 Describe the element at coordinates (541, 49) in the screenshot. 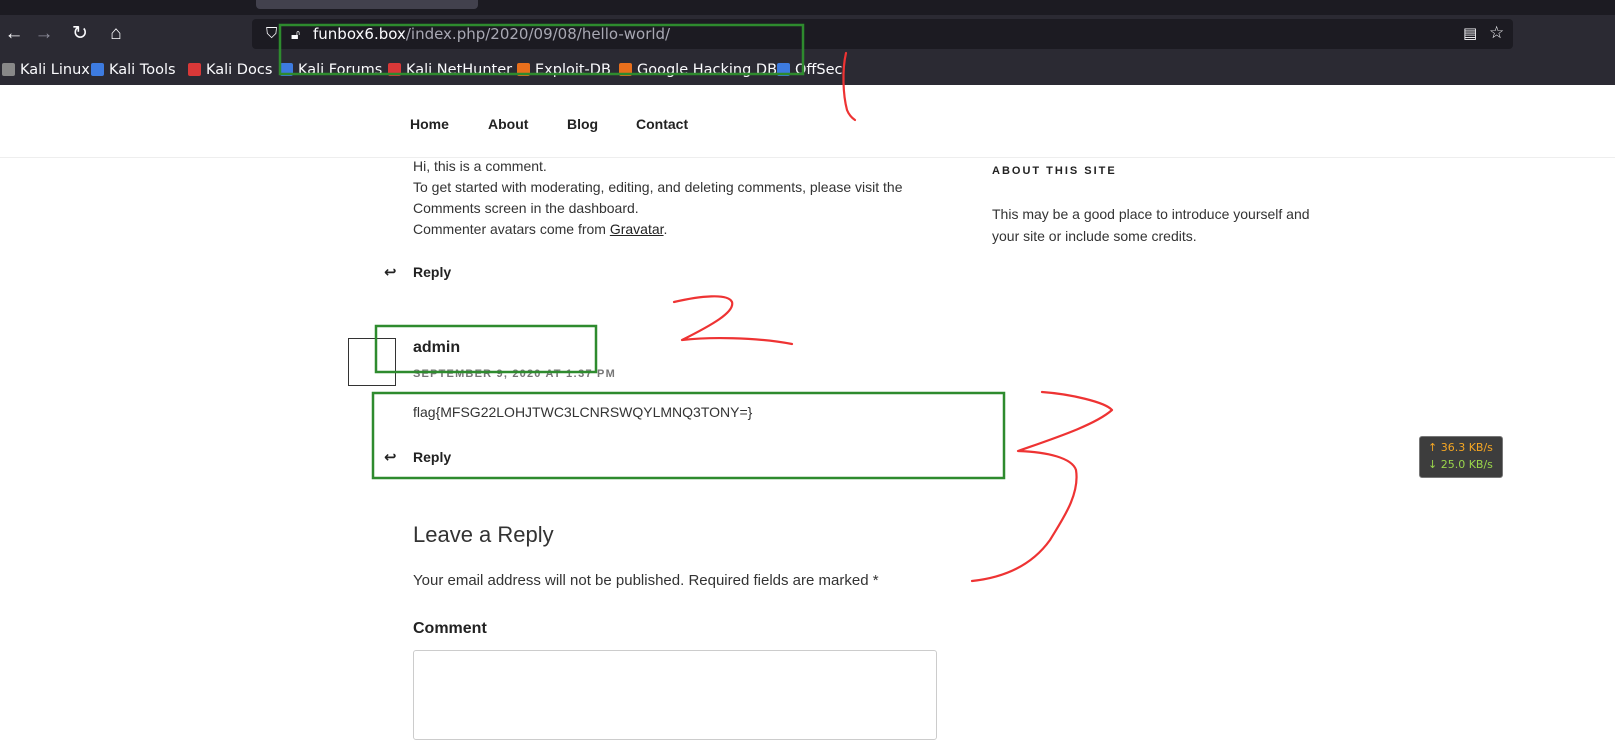

I see `url-highlight-box` at that location.